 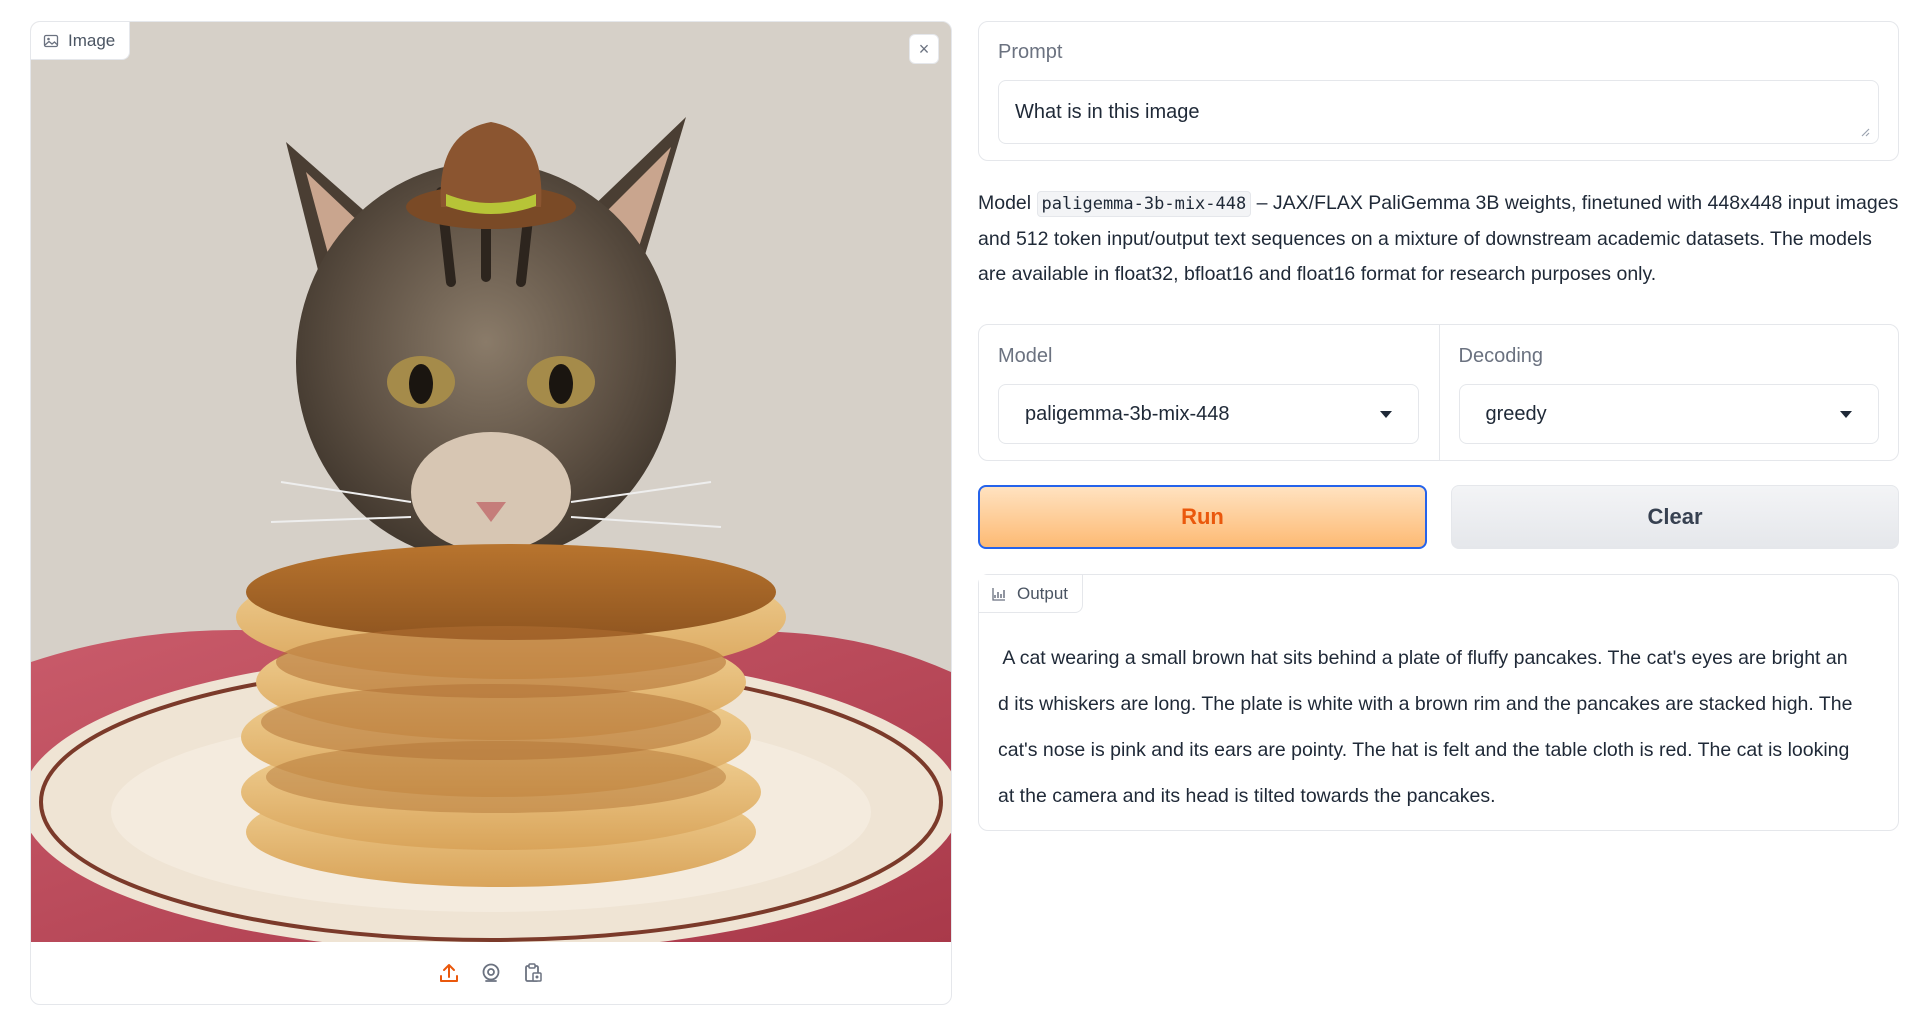 I want to click on close-icon: ×, so click(x=924, y=48).